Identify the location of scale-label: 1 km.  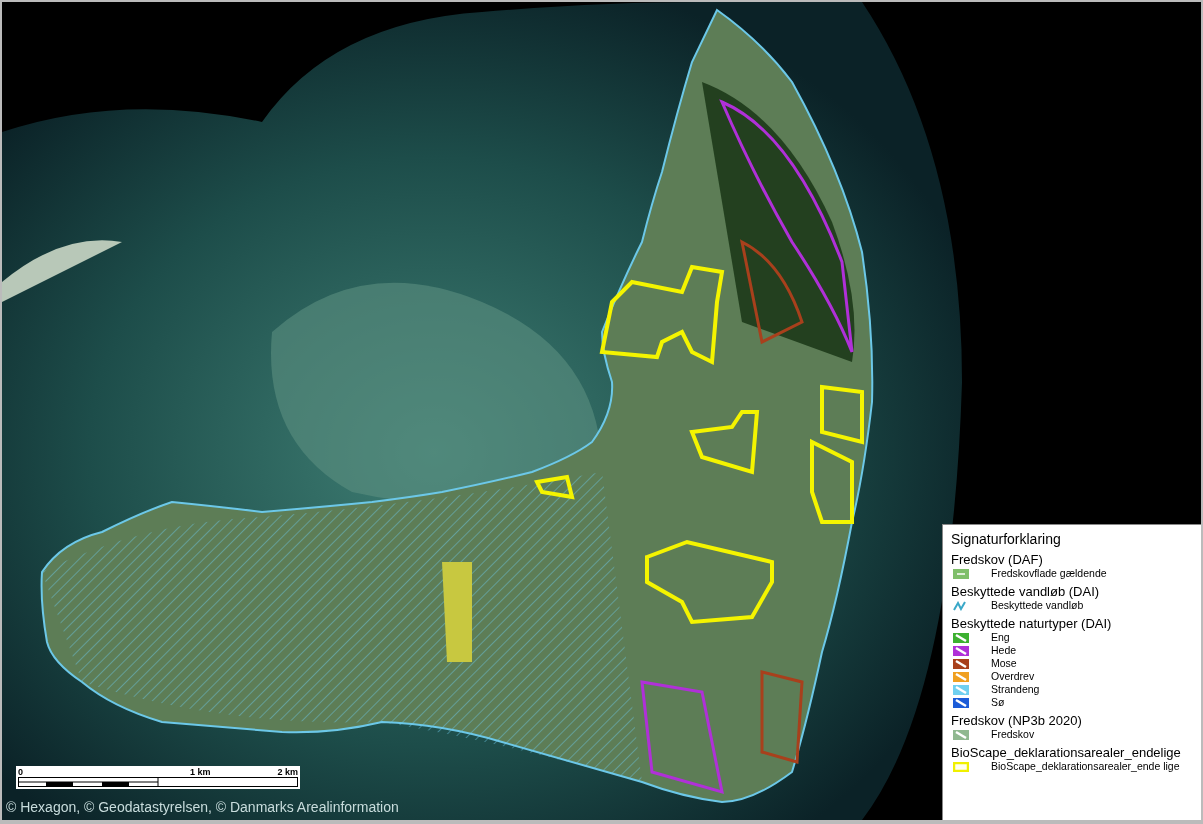
(200, 772).